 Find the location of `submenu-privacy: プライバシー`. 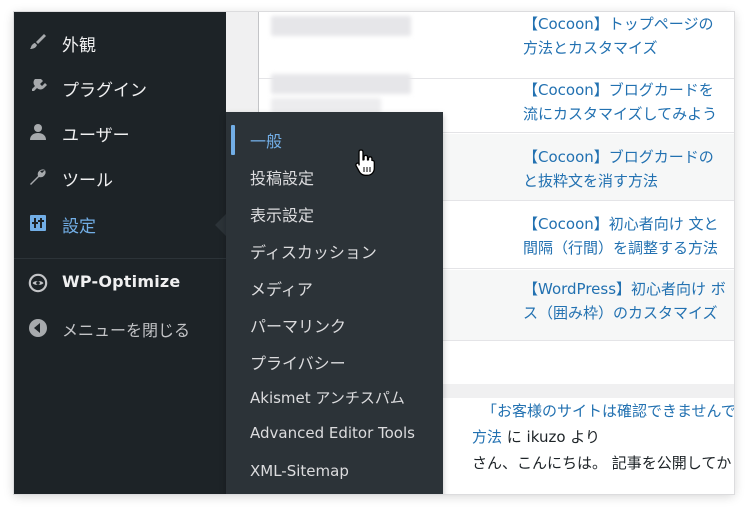

submenu-privacy: プライバシー is located at coordinates (345, 364).